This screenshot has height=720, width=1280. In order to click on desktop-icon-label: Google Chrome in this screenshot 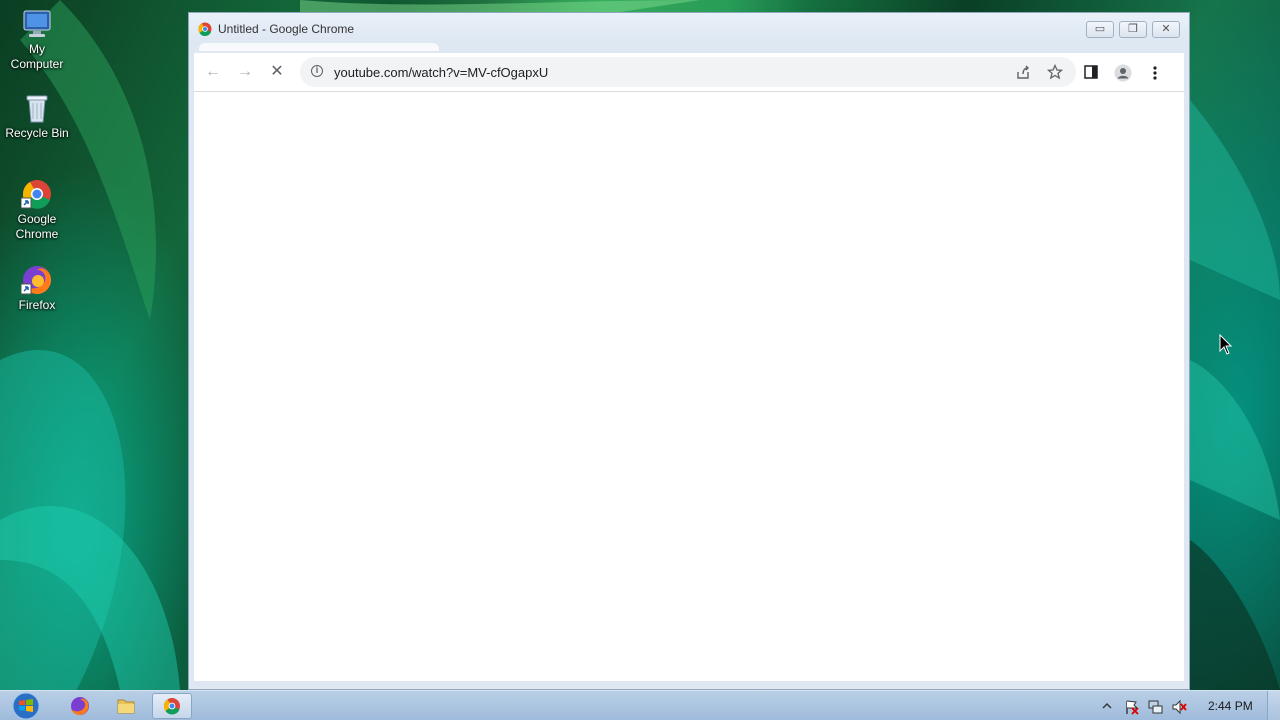, I will do `click(37, 226)`.